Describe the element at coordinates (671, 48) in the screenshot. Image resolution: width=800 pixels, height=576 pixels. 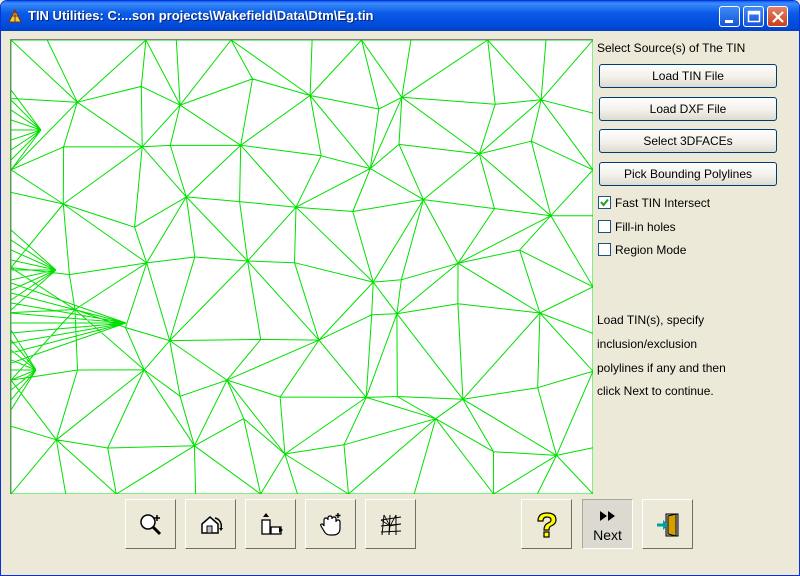
I see `source-heading: Select Source(s) of The TIN` at that location.